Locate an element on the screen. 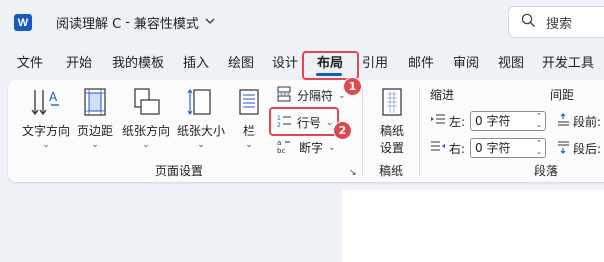 This screenshot has height=262, width=604. tab-file: 文件 is located at coordinates (30, 64).